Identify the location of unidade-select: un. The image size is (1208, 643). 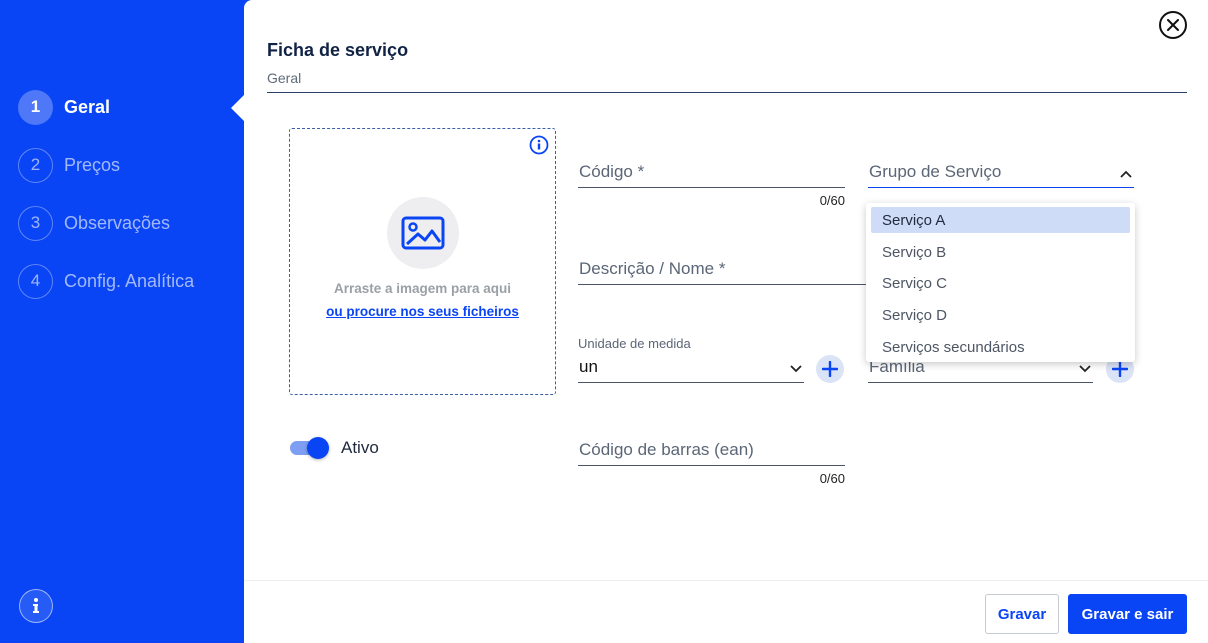
(691, 368).